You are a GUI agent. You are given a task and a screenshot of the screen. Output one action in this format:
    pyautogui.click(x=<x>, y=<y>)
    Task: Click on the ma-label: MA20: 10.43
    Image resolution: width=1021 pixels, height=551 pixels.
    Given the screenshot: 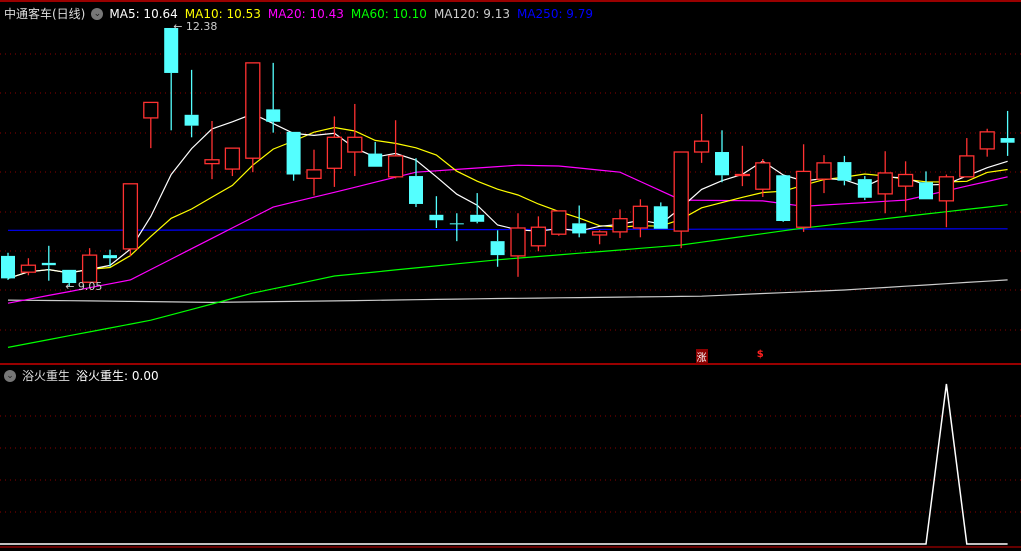 What is the action you would take?
    pyautogui.click(x=305, y=13)
    